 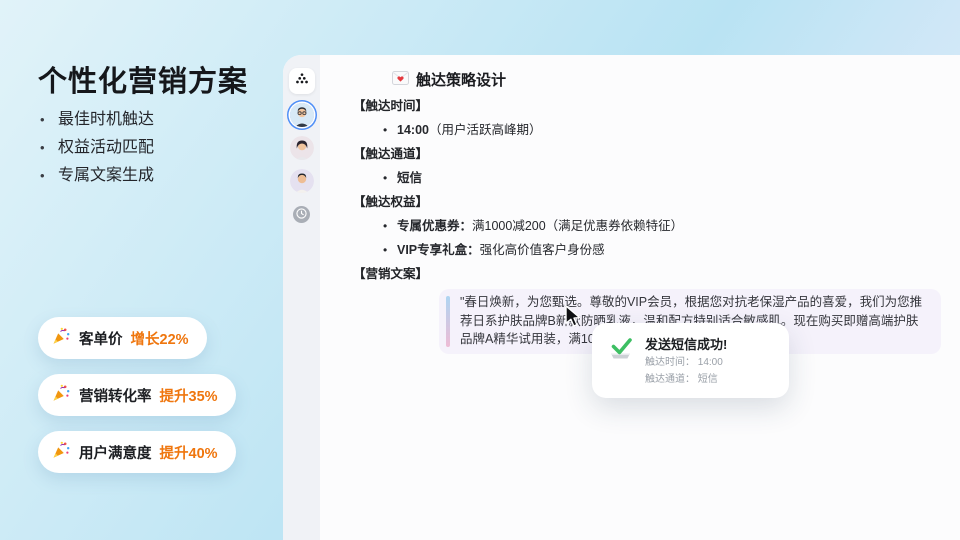 I want to click on section-heading-channel: 【触达通道】, so click(x=391, y=154).